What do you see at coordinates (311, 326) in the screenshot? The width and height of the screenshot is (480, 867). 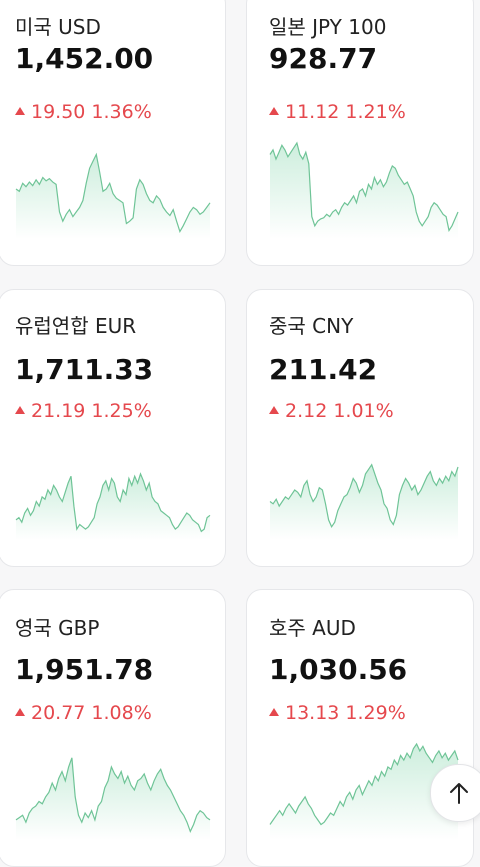 I see `currency-name: 중국 CNY` at bounding box center [311, 326].